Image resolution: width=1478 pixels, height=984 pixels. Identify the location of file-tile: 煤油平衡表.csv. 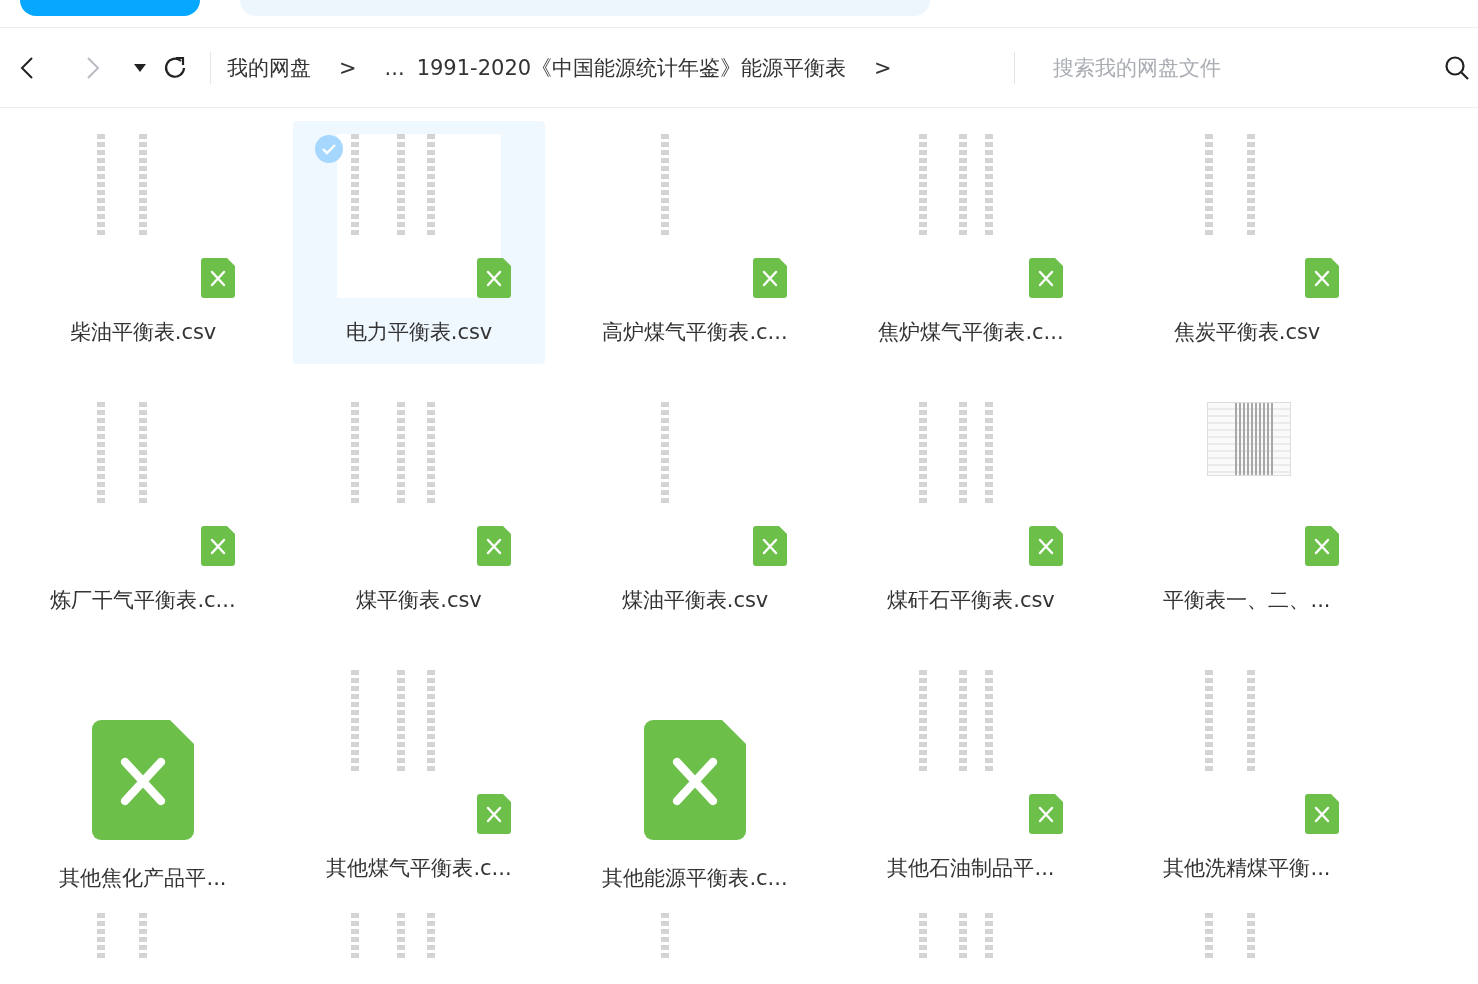
(695, 510).